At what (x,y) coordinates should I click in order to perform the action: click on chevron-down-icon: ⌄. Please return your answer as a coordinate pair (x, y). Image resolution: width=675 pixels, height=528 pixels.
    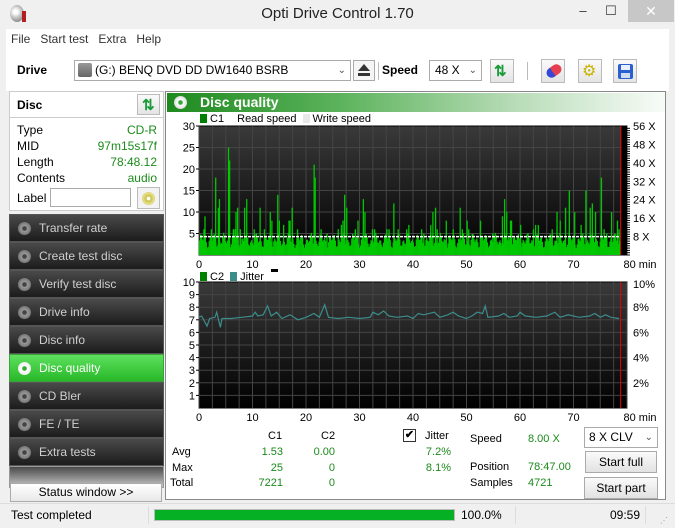
    Looking at the image, I should click on (472, 70).